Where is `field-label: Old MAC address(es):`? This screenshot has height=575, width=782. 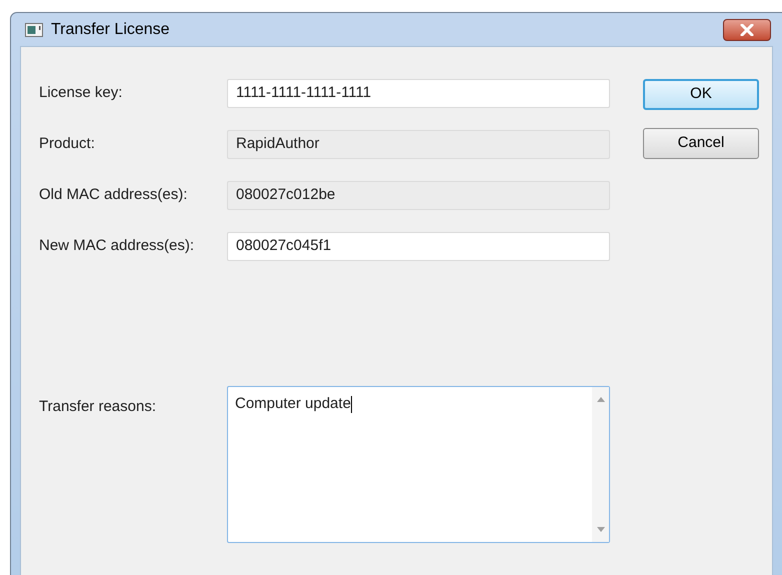 field-label: Old MAC address(es): is located at coordinates (113, 195).